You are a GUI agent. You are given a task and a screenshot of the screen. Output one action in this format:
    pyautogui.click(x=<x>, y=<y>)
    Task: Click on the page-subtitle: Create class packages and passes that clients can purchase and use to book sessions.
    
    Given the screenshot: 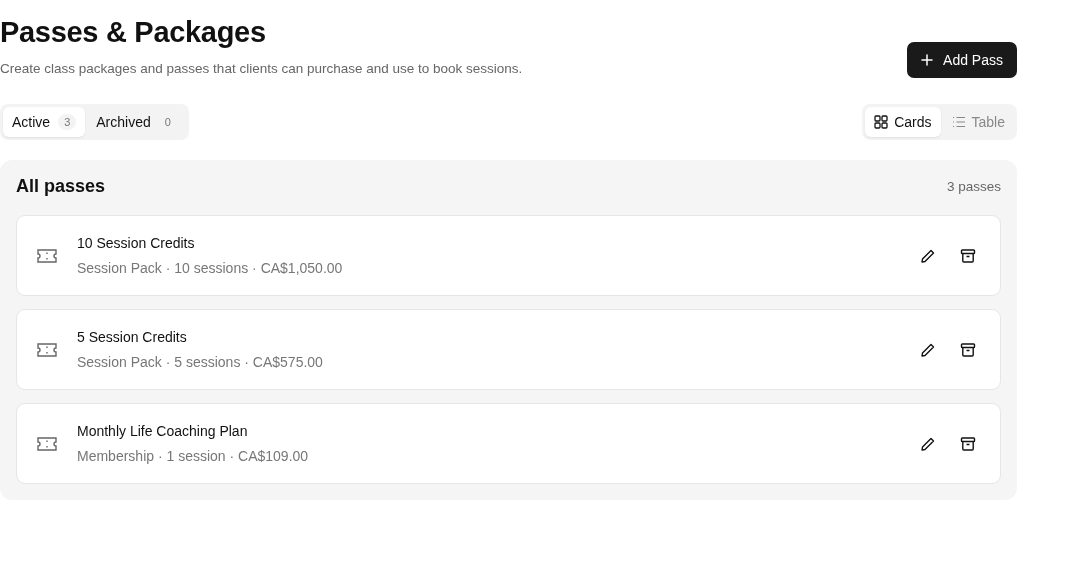 What is the action you would take?
    pyautogui.click(x=261, y=68)
    